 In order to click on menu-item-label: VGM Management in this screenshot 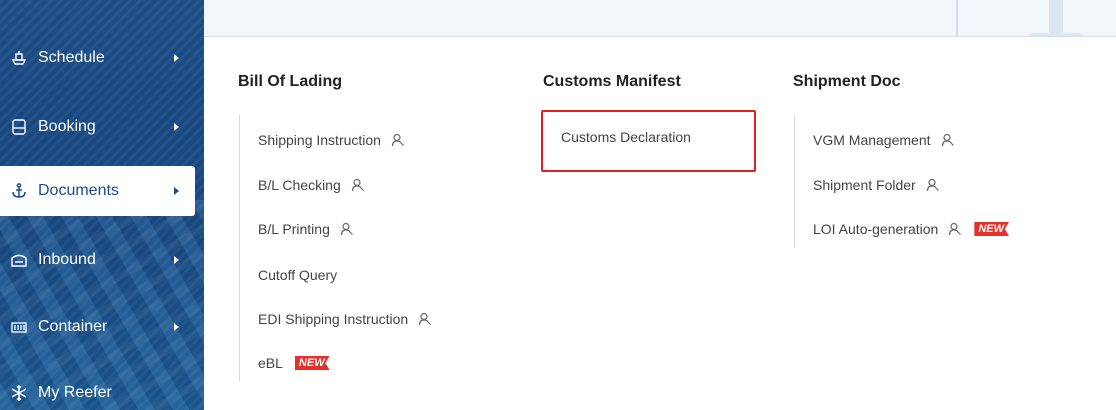, I will do `click(872, 140)`.